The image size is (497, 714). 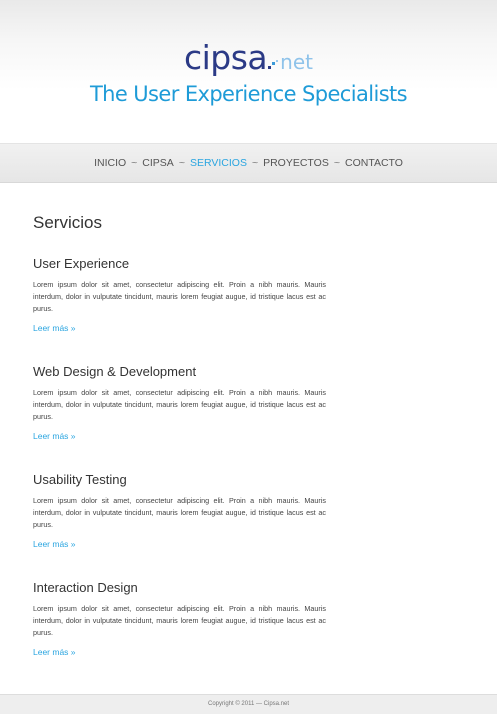 I want to click on logo-wordmark: cipsa, so click(x=225, y=57).